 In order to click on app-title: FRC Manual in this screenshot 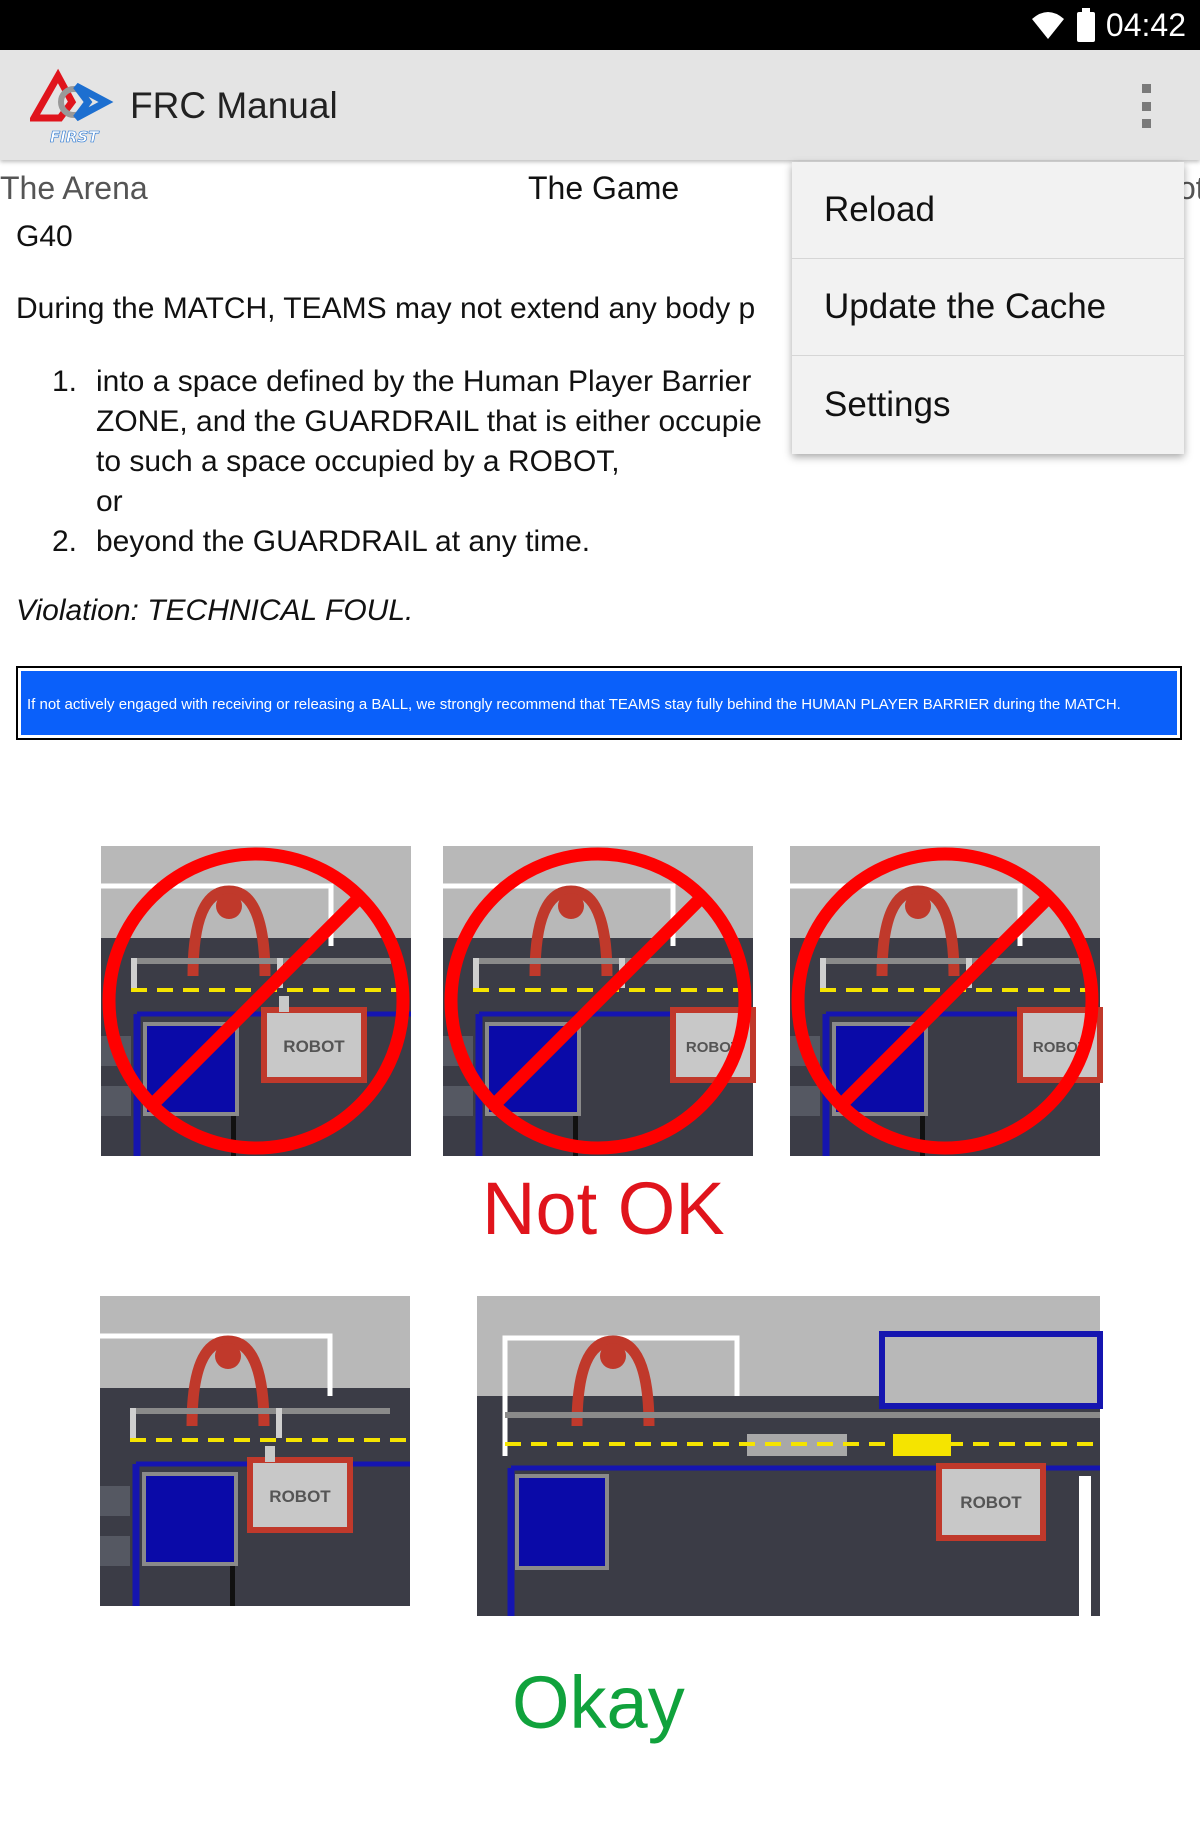, I will do `click(234, 105)`.